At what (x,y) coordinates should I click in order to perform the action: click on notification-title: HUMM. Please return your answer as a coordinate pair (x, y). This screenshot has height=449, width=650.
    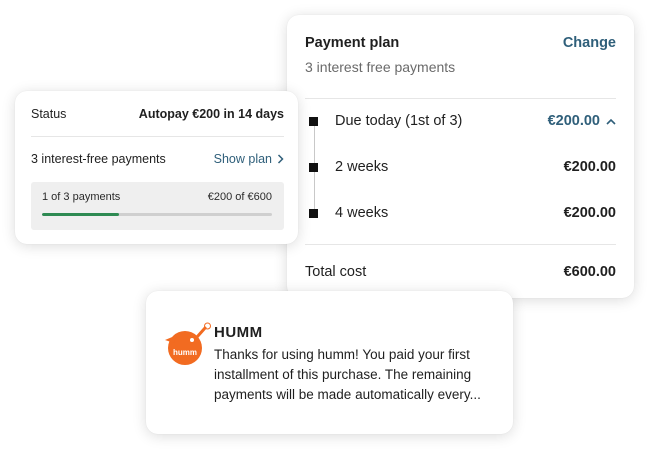
    Looking at the image, I should click on (238, 332).